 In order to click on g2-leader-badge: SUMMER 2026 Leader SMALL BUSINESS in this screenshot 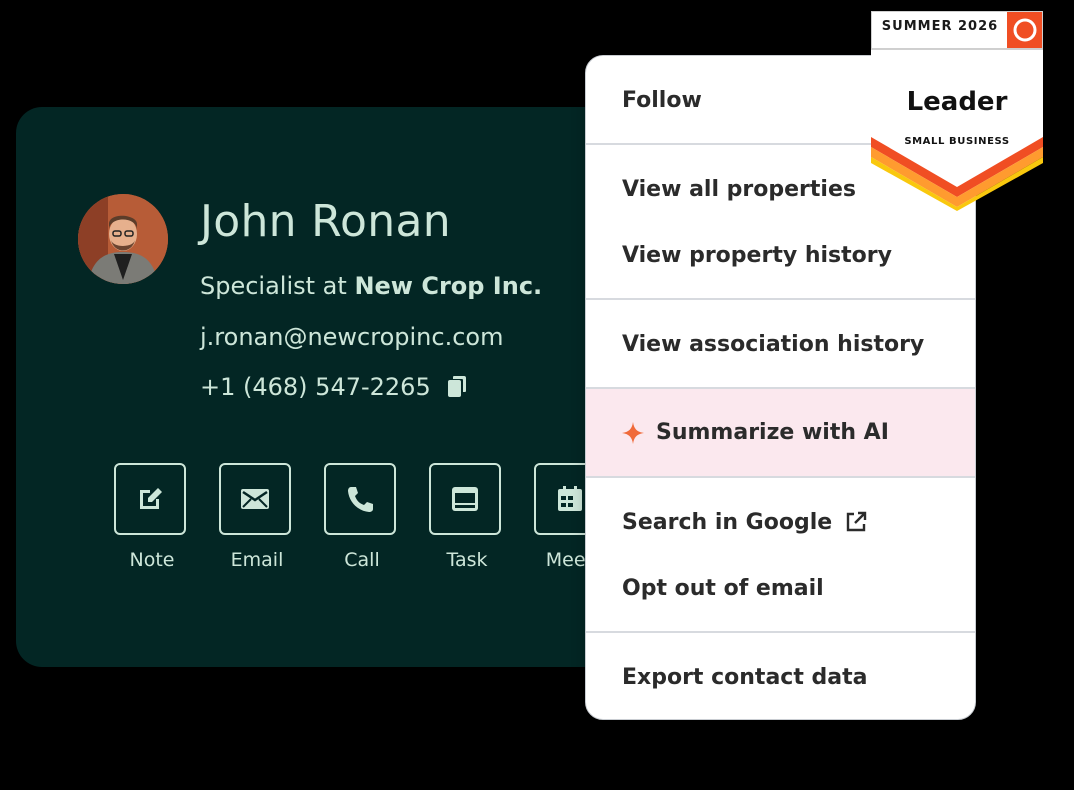, I will do `click(957, 111)`.